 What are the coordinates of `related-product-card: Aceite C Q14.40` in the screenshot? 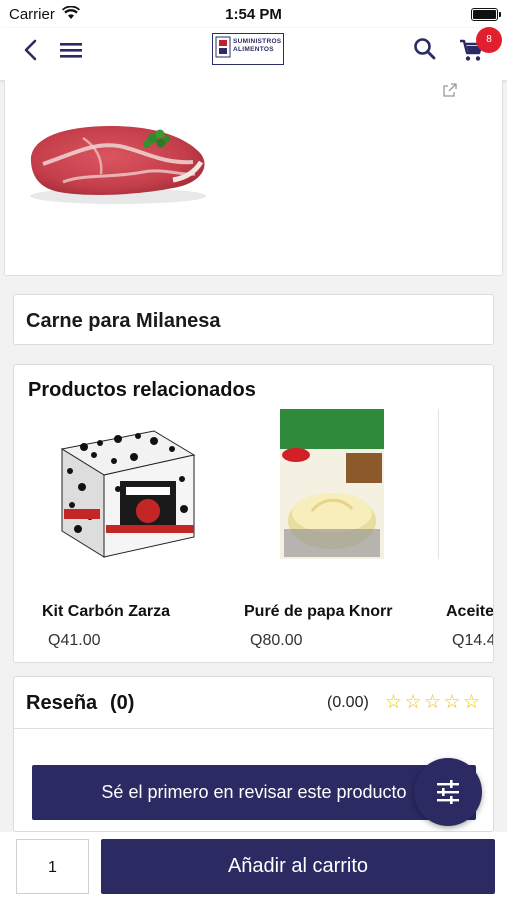 It's located at (466, 529).